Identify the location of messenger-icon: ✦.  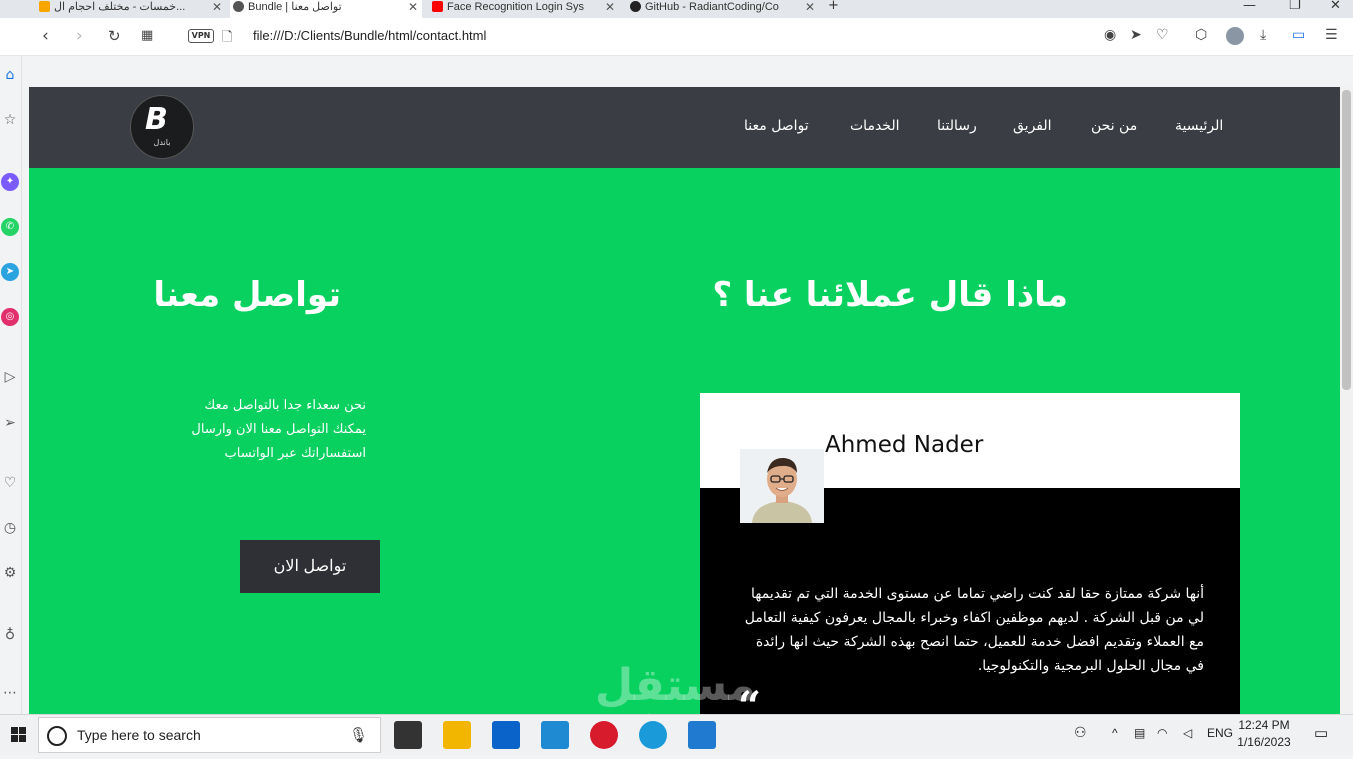
(10, 182).